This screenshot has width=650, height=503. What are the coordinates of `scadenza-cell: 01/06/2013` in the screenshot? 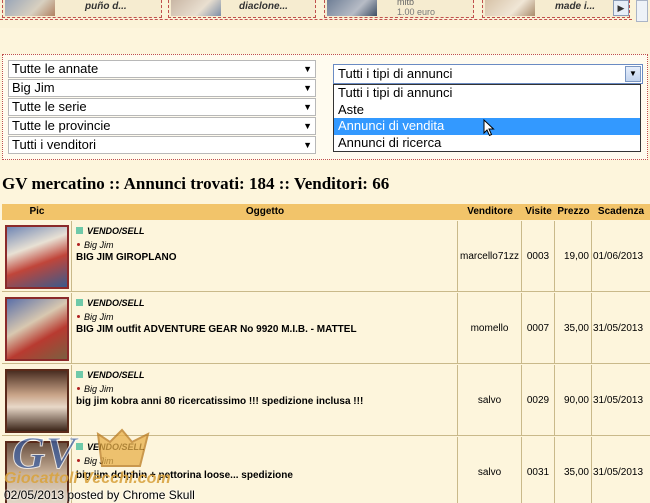 It's located at (618, 256).